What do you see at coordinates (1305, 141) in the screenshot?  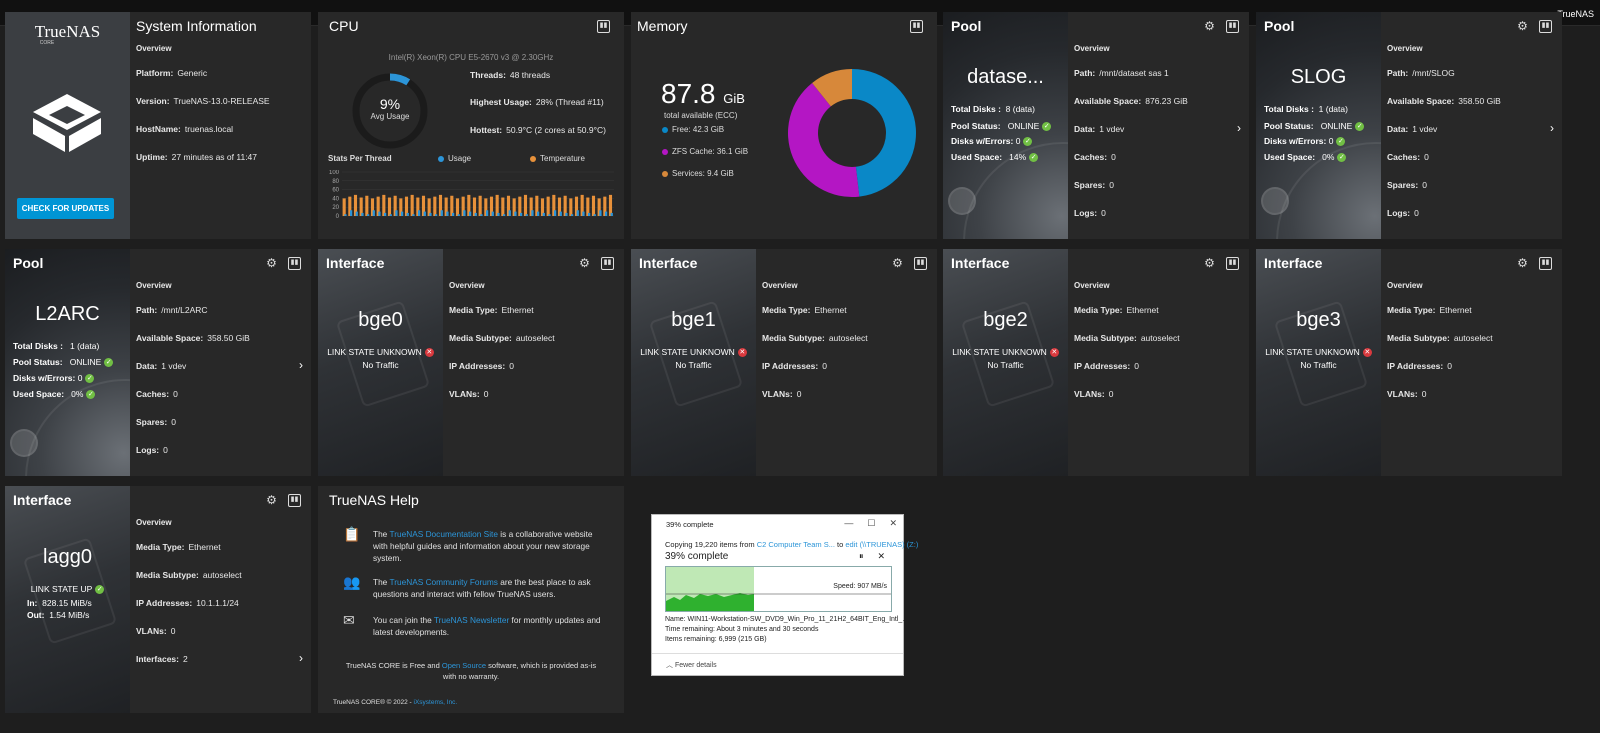 I see `pool-disk-errors: Disks w/Errors: 0 ✓` at bounding box center [1305, 141].